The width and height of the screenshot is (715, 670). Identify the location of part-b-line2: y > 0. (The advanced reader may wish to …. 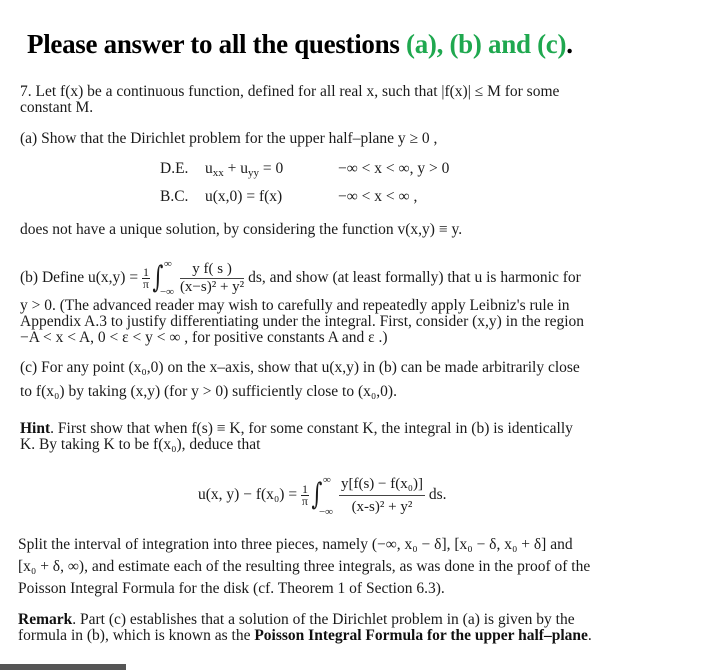
(295, 305).